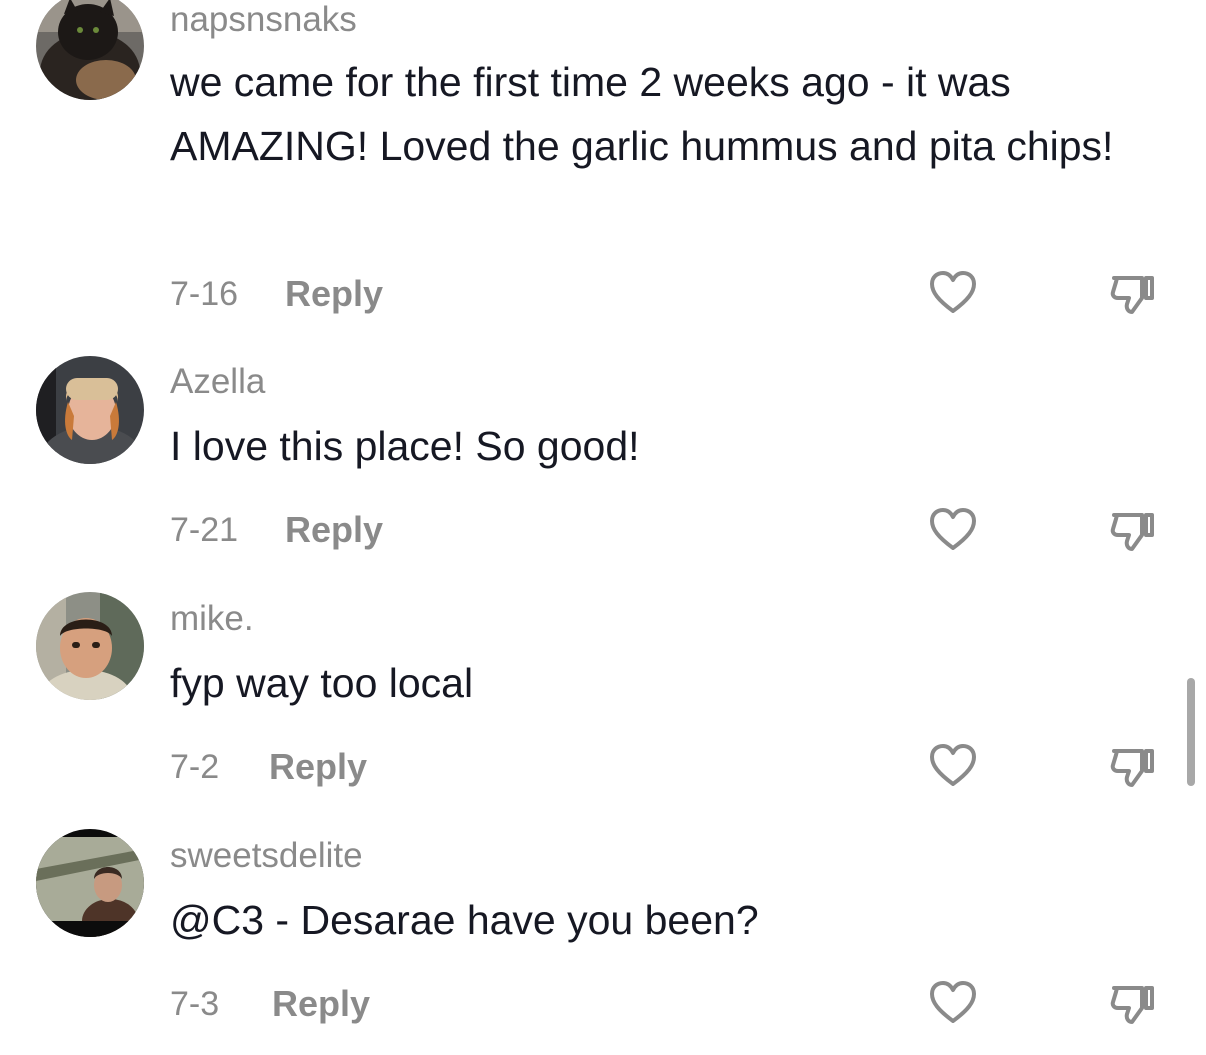  Describe the element at coordinates (195, 1004) in the screenshot. I see `comment-date: 7-3` at that location.